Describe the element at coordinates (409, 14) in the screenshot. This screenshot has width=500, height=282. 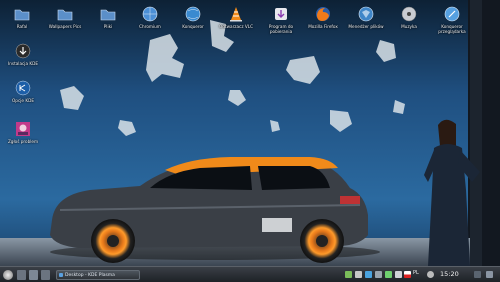
I see `disc-icon` at that location.